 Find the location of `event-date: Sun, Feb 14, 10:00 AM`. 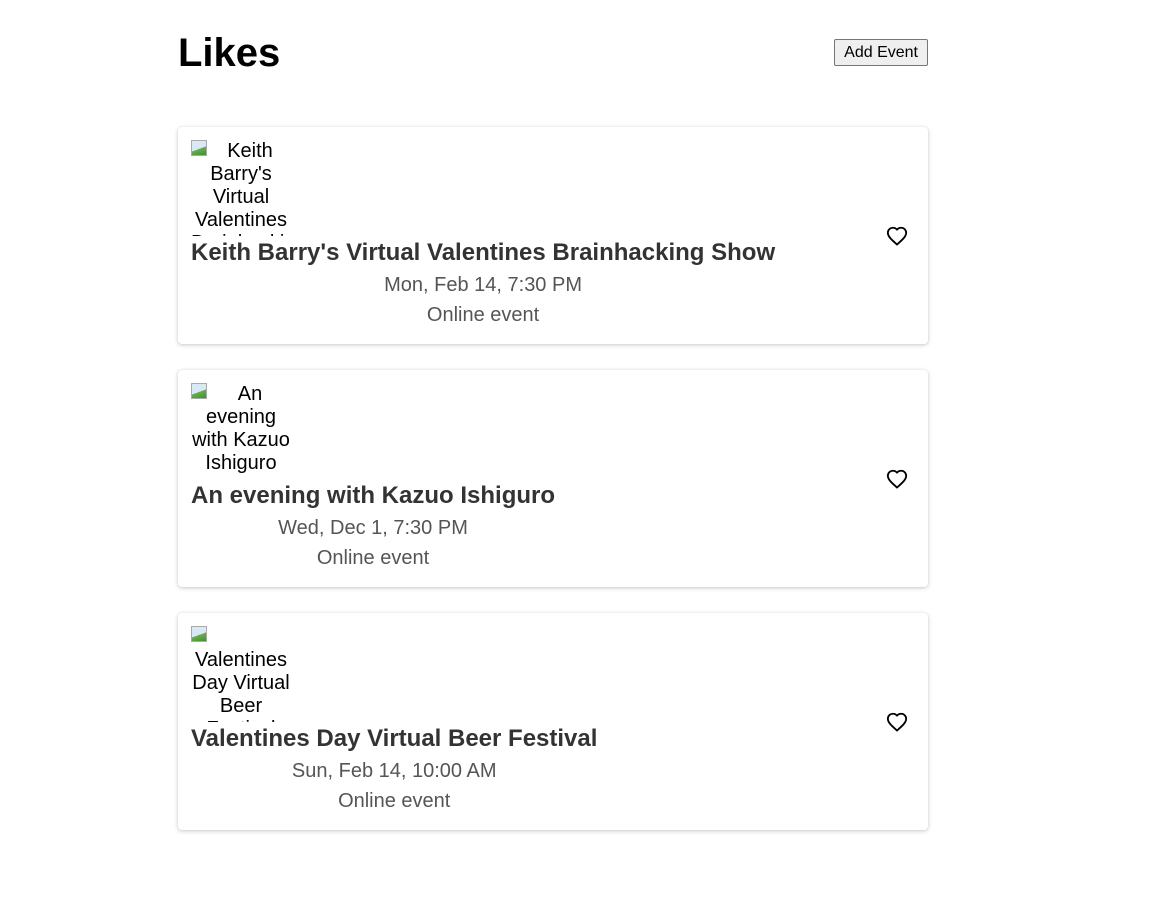

event-date: Sun, Feb 14, 10:00 AM is located at coordinates (394, 771).